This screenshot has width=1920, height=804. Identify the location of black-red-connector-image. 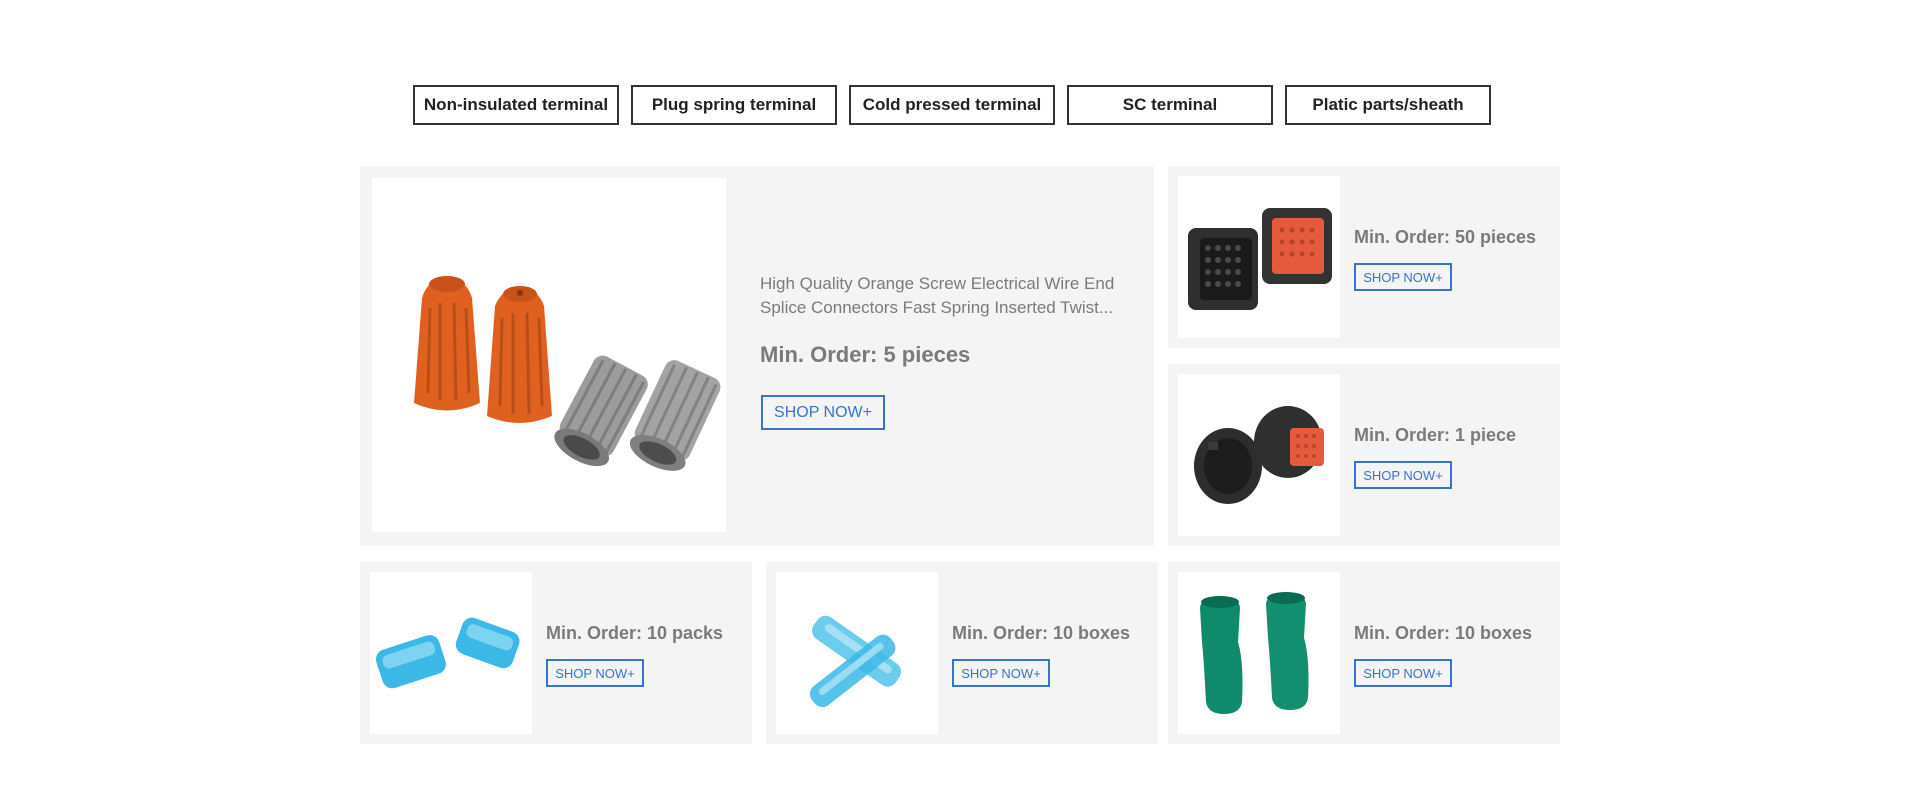
(1259, 257).